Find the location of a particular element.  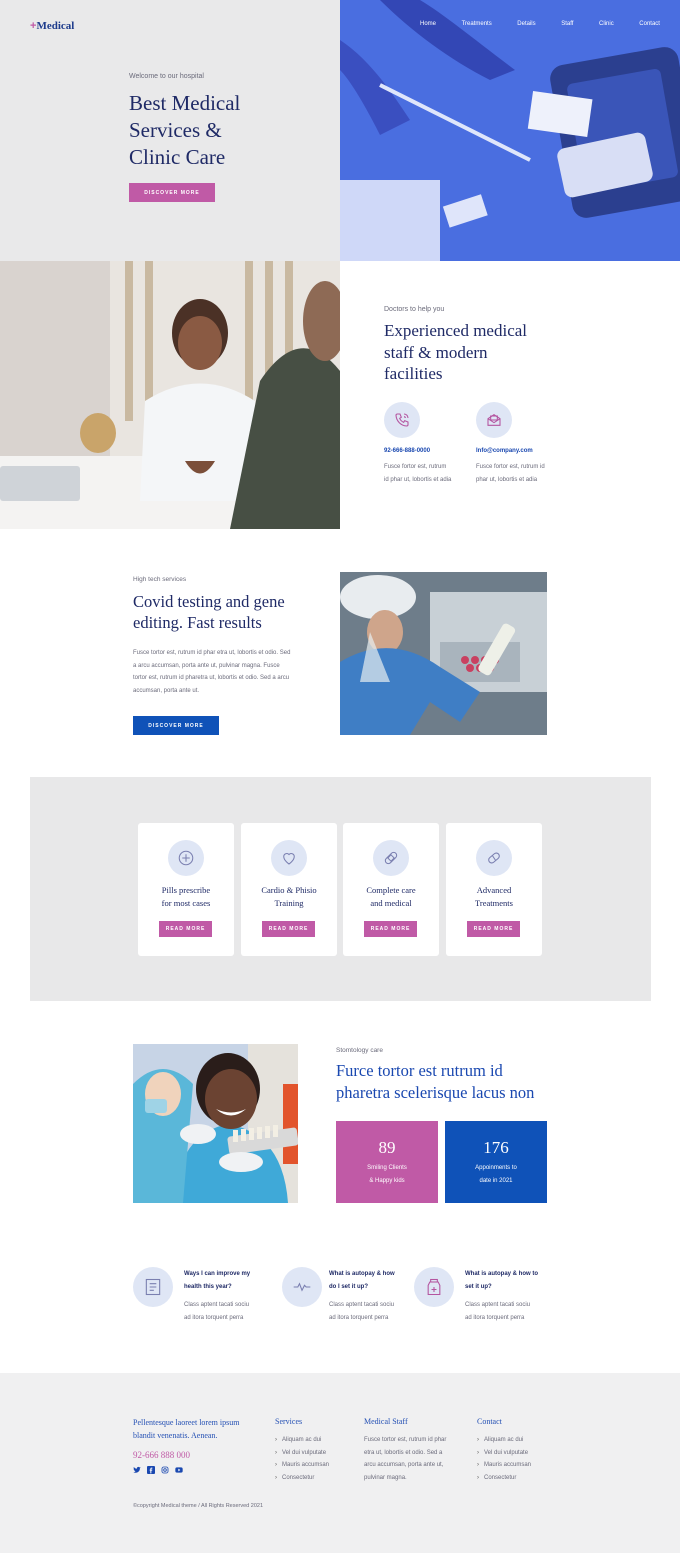

covid-eyebrow: High tech services is located at coordinates (160, 579).